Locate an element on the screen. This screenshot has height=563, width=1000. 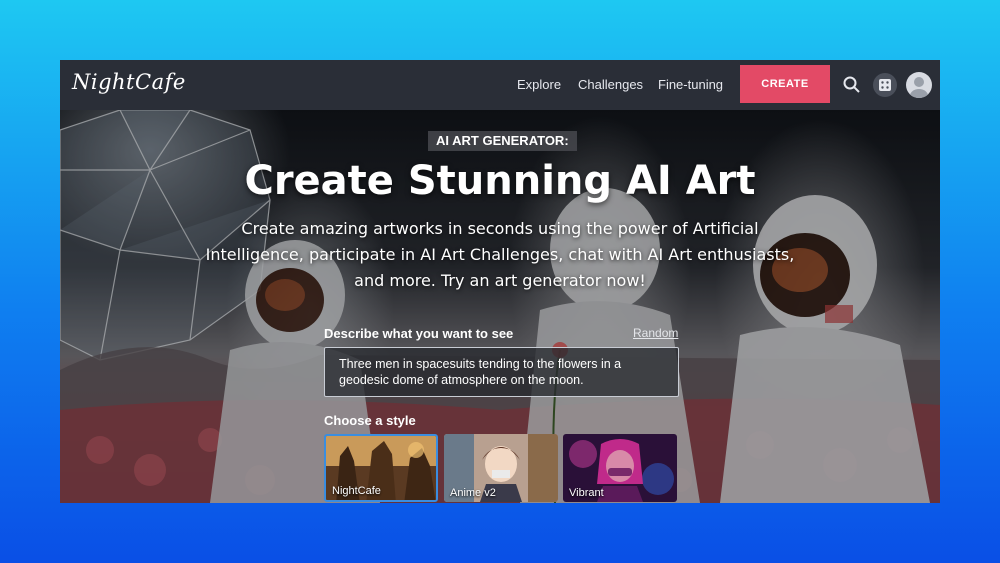
ai-art-generator-badge: AI ART GENERATOR: is located at coordinates (502, 141).